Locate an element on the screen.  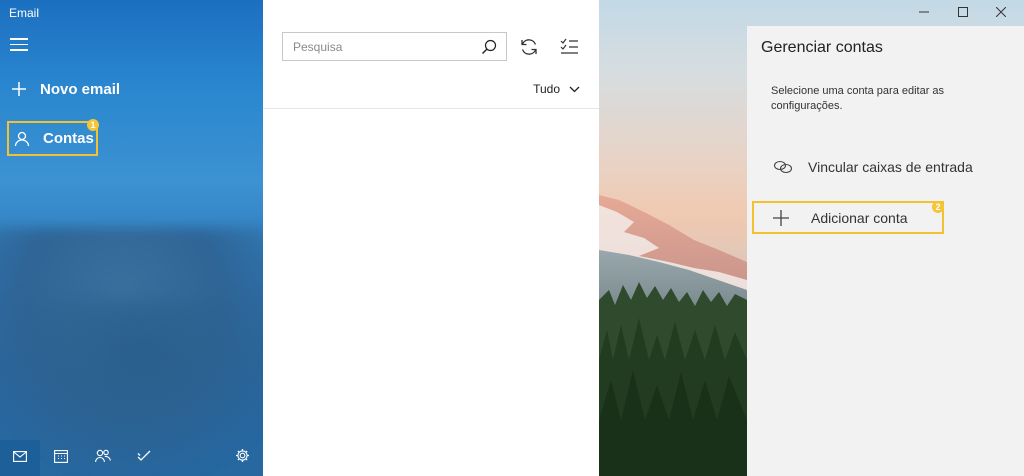
person-icon is located at coordinates (22, 139).